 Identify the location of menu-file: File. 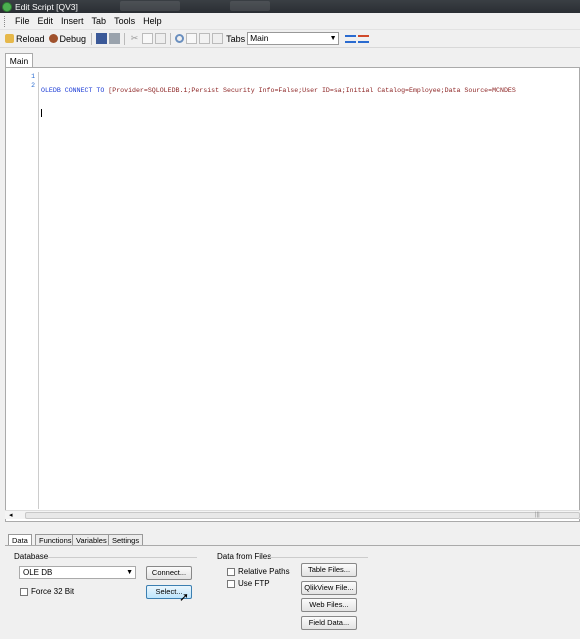
(22, 21).